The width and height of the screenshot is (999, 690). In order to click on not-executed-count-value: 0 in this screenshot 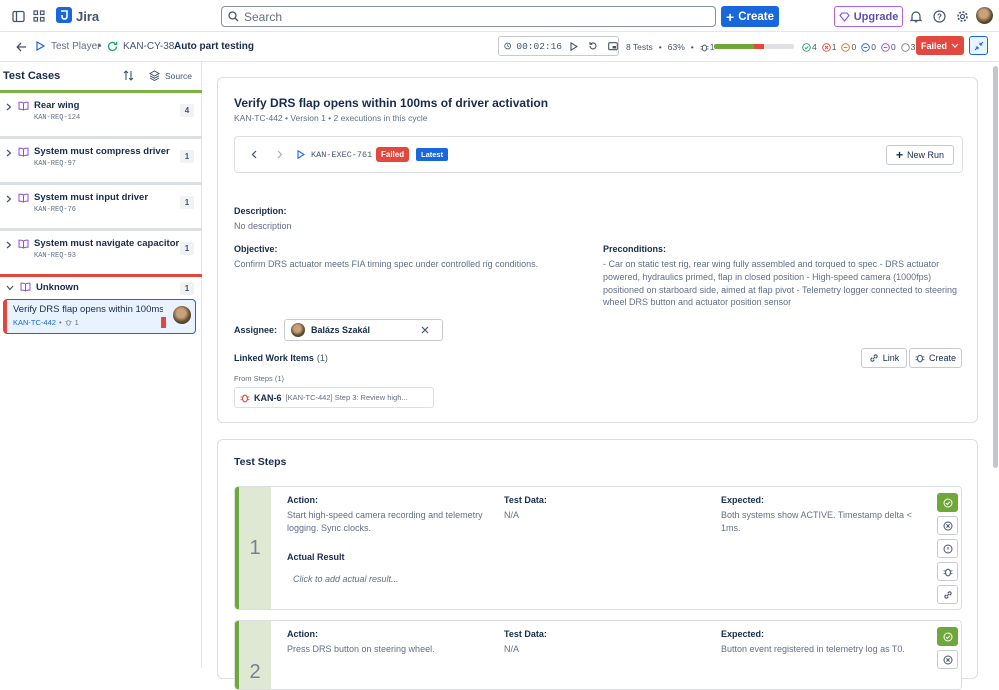, I will do `click(893, 47)`.